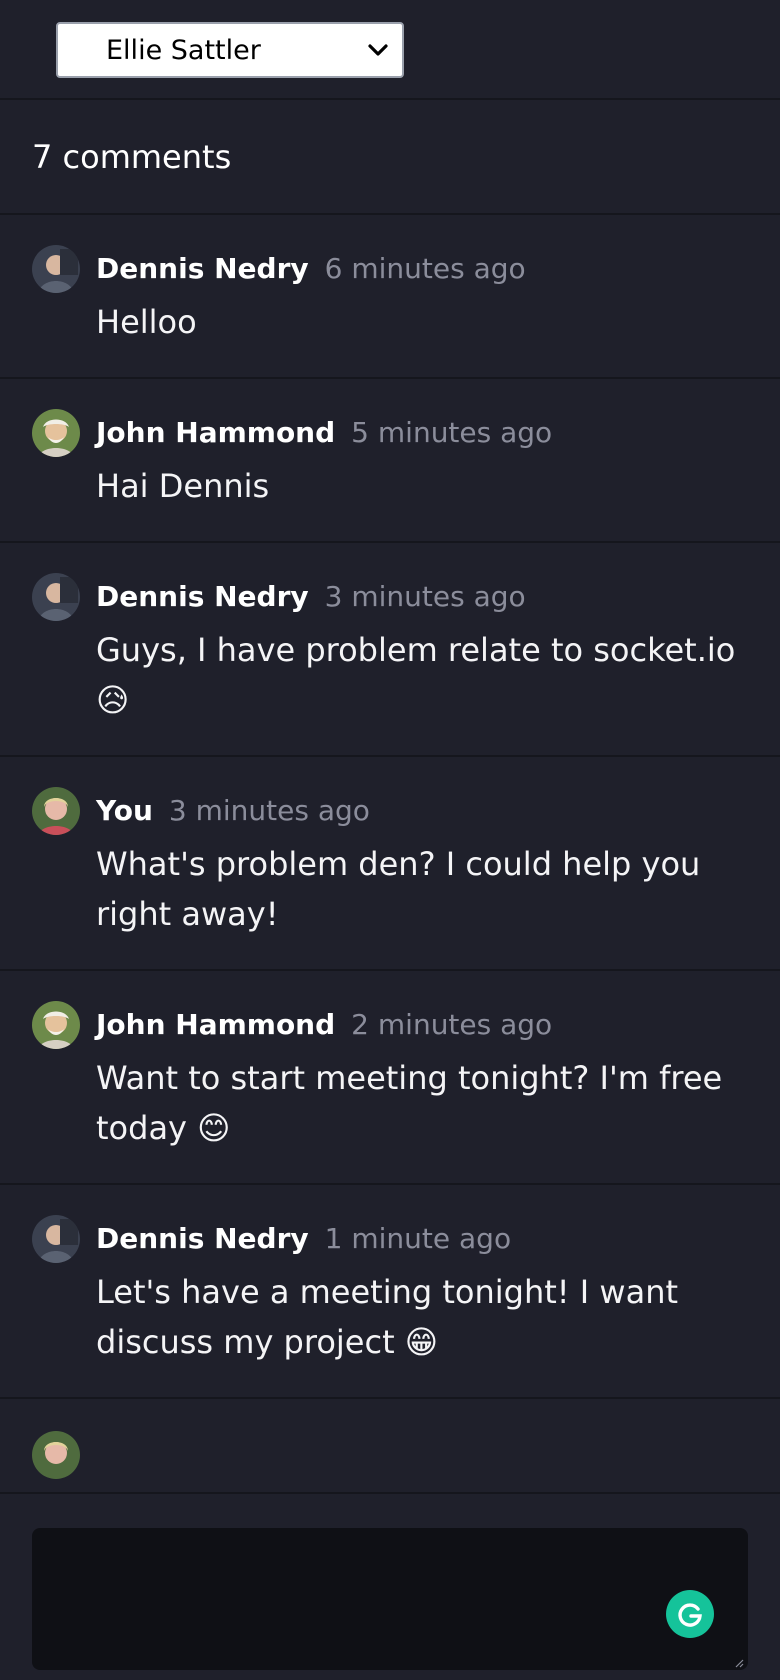 This screenshot has height=1680, width=780. Describe the element at coordinates (183, 50) in the screenshot. I see `user-select-value: Ellie Sattler` at that location.